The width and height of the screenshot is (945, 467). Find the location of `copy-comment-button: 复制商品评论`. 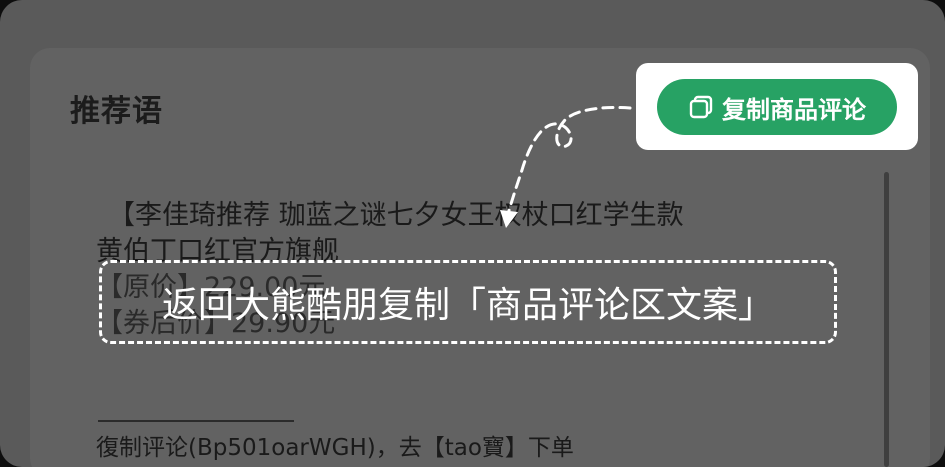

copy-comment-button: 复制商品评论 is located at coordinates (777, 107).